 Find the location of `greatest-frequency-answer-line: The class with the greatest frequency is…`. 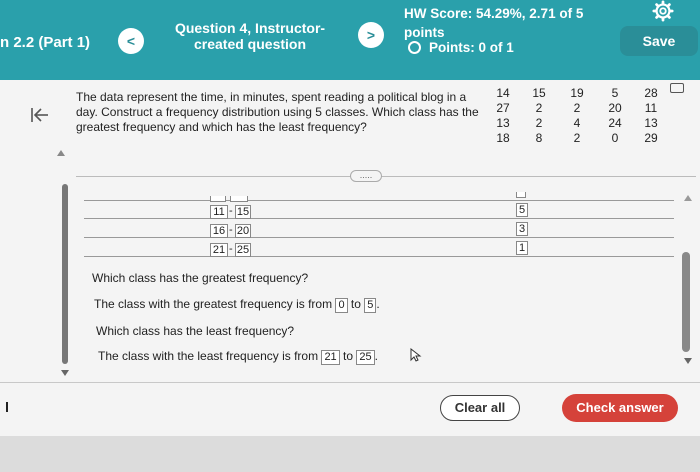

greatest-frequency-answer-line: The class with the greatest frequency is… is located at coordinates (237, 305).